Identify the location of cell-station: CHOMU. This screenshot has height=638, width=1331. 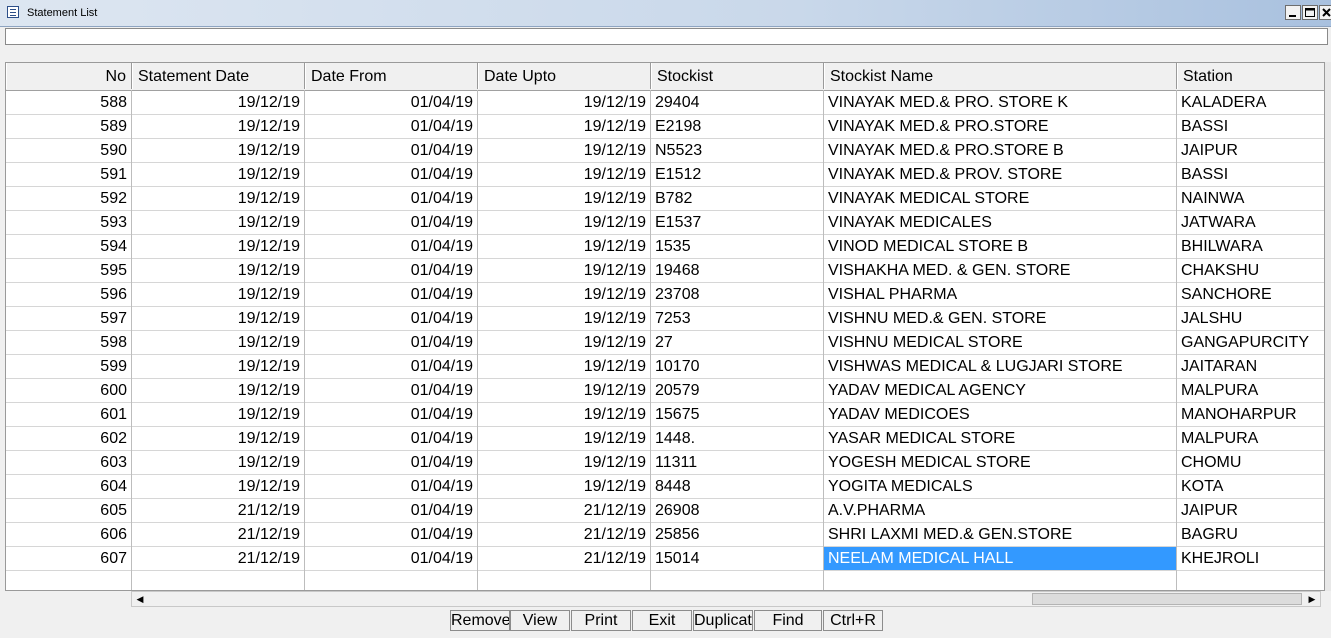
(1250, 463).